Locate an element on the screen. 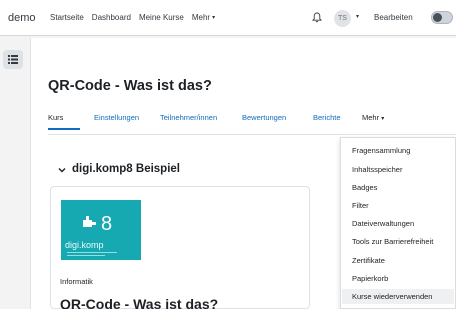  tab-berichte: Berichte is located at coordinates (327, 117).